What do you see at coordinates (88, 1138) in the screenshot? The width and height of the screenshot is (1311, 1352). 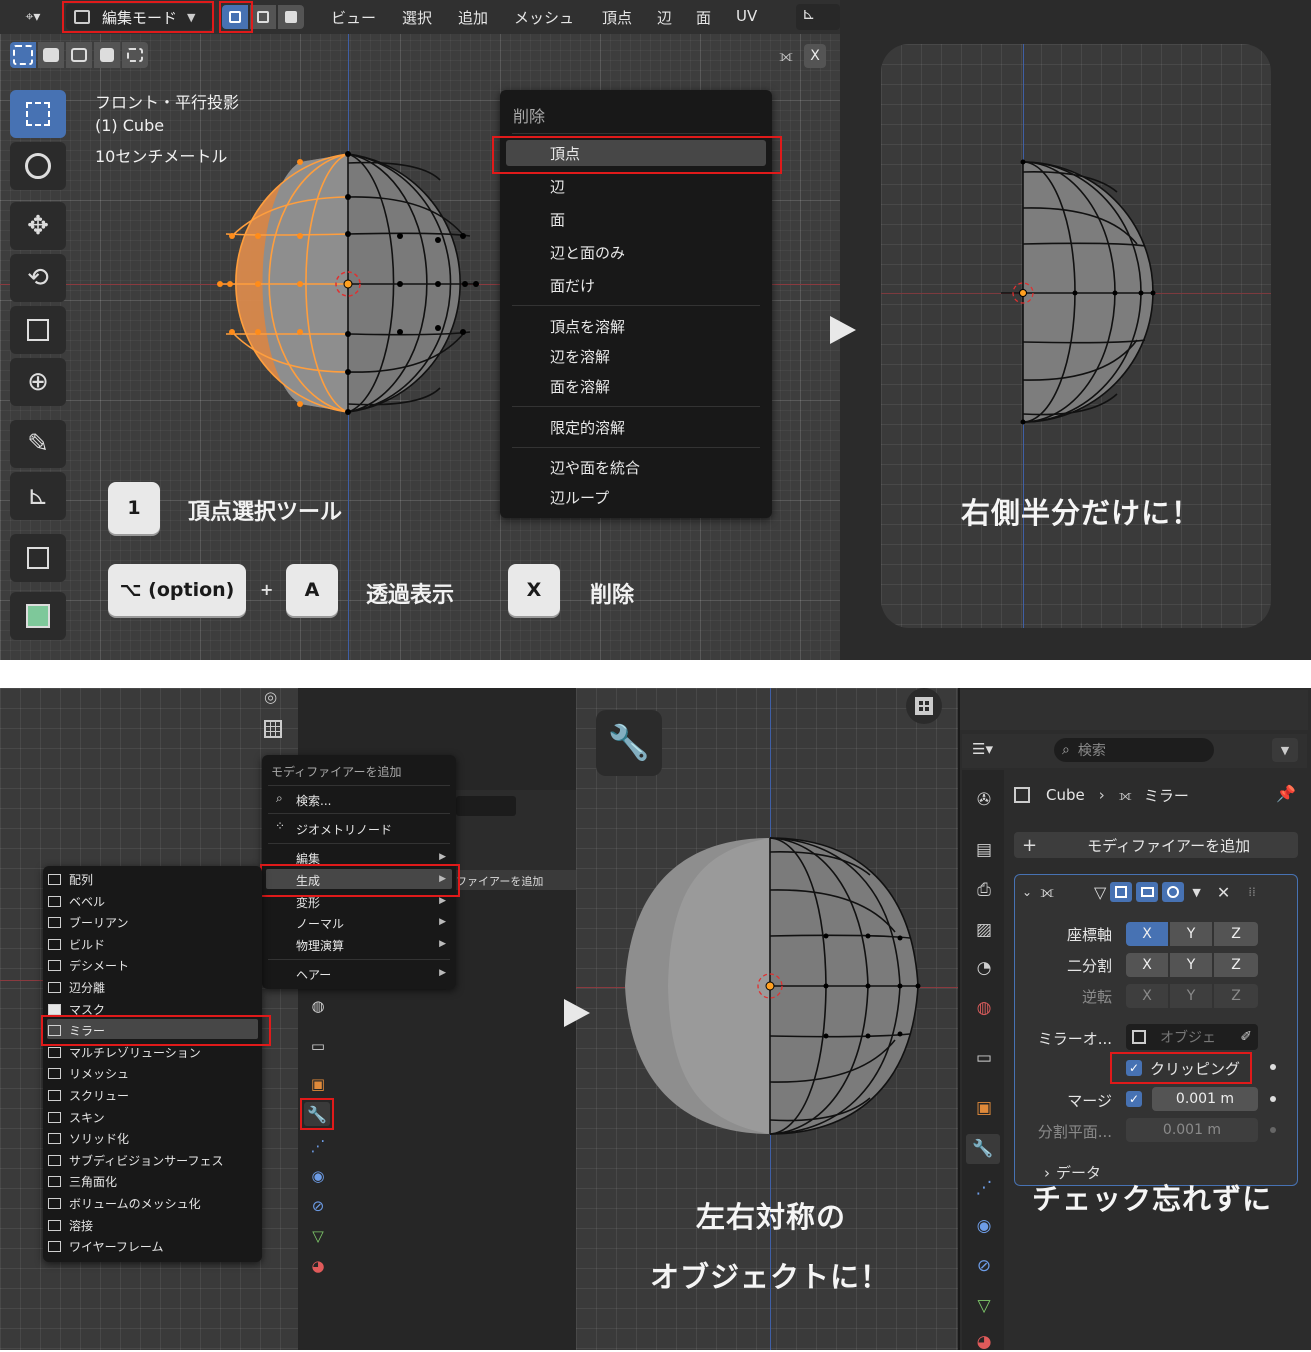 I see `modifier-item-solidify: ソリッド化` at bounding box center [88, 1138].